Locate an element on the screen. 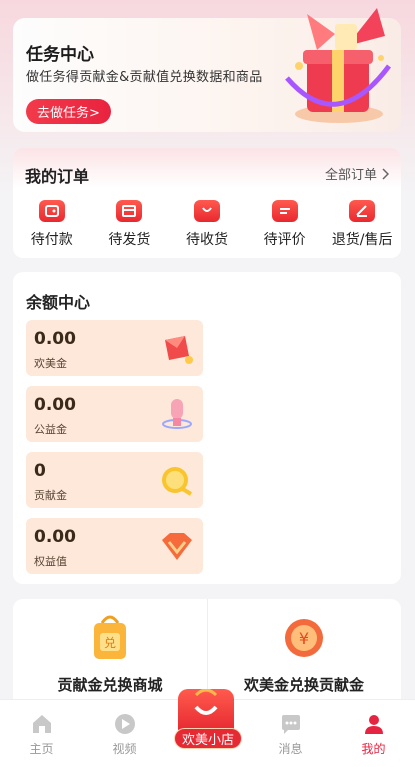 This screenshot has width=415, height=767. shop-label: 欢美小店 is located at coordinates (208, 738).